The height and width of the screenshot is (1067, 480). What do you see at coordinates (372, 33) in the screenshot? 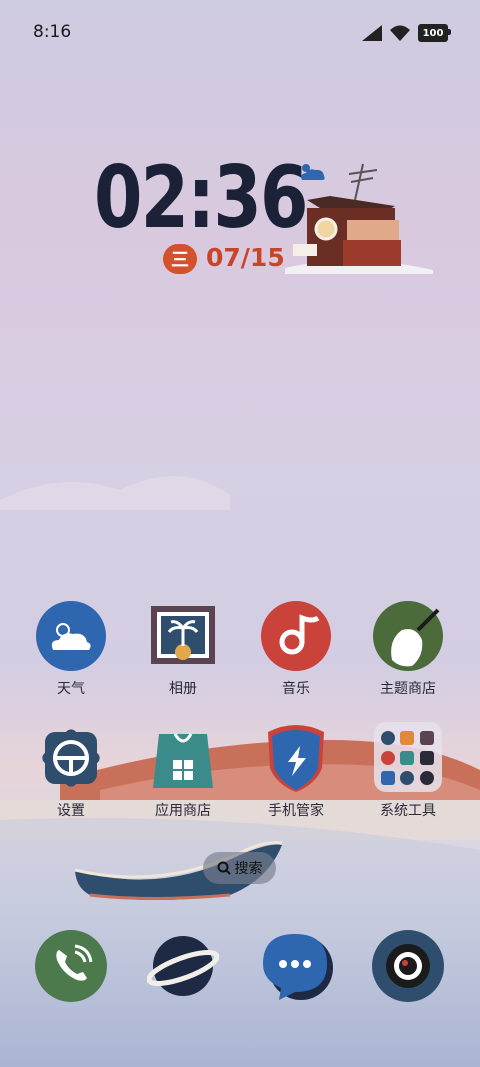
I see `cellular-signal-icon` at bounding box center [372, 33].